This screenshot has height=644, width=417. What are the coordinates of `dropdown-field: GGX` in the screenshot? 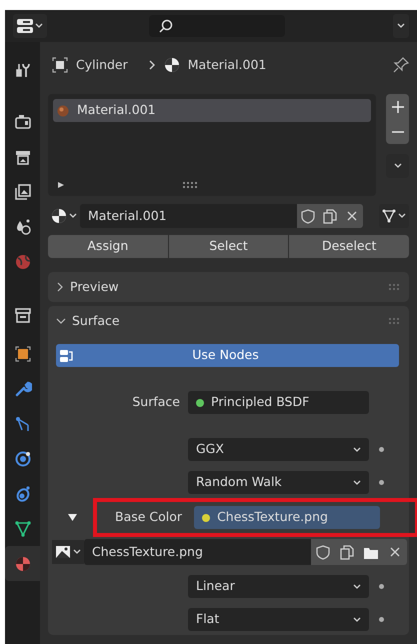 It's located at (278, 449).